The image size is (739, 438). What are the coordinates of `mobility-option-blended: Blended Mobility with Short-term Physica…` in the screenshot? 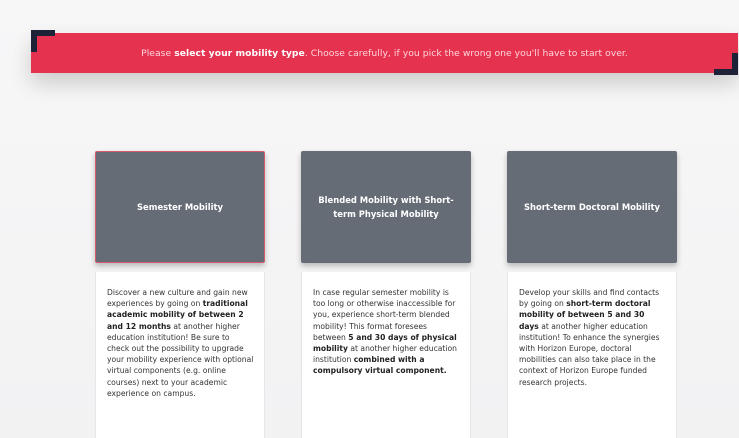 It's located at (386, 207).